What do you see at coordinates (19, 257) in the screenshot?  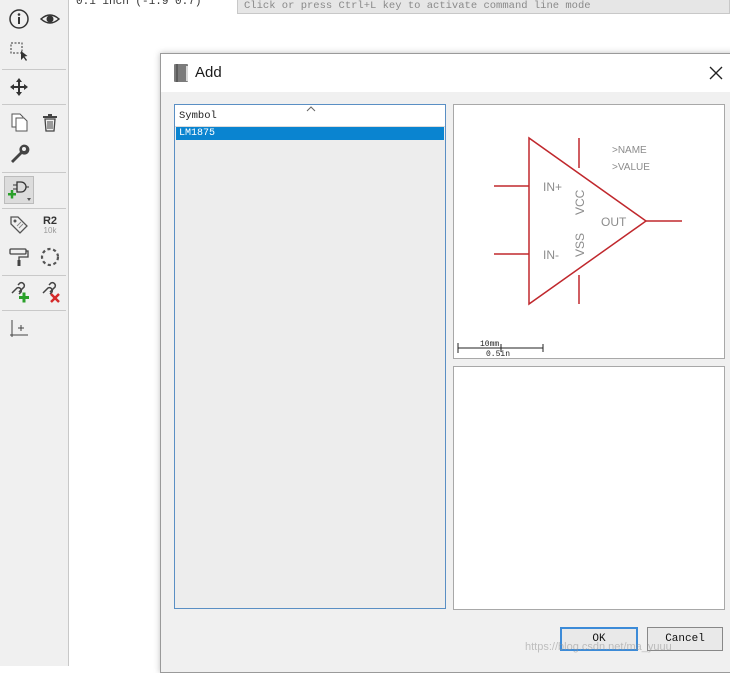 I see `paint-icon` at bounding box center [19, 257].